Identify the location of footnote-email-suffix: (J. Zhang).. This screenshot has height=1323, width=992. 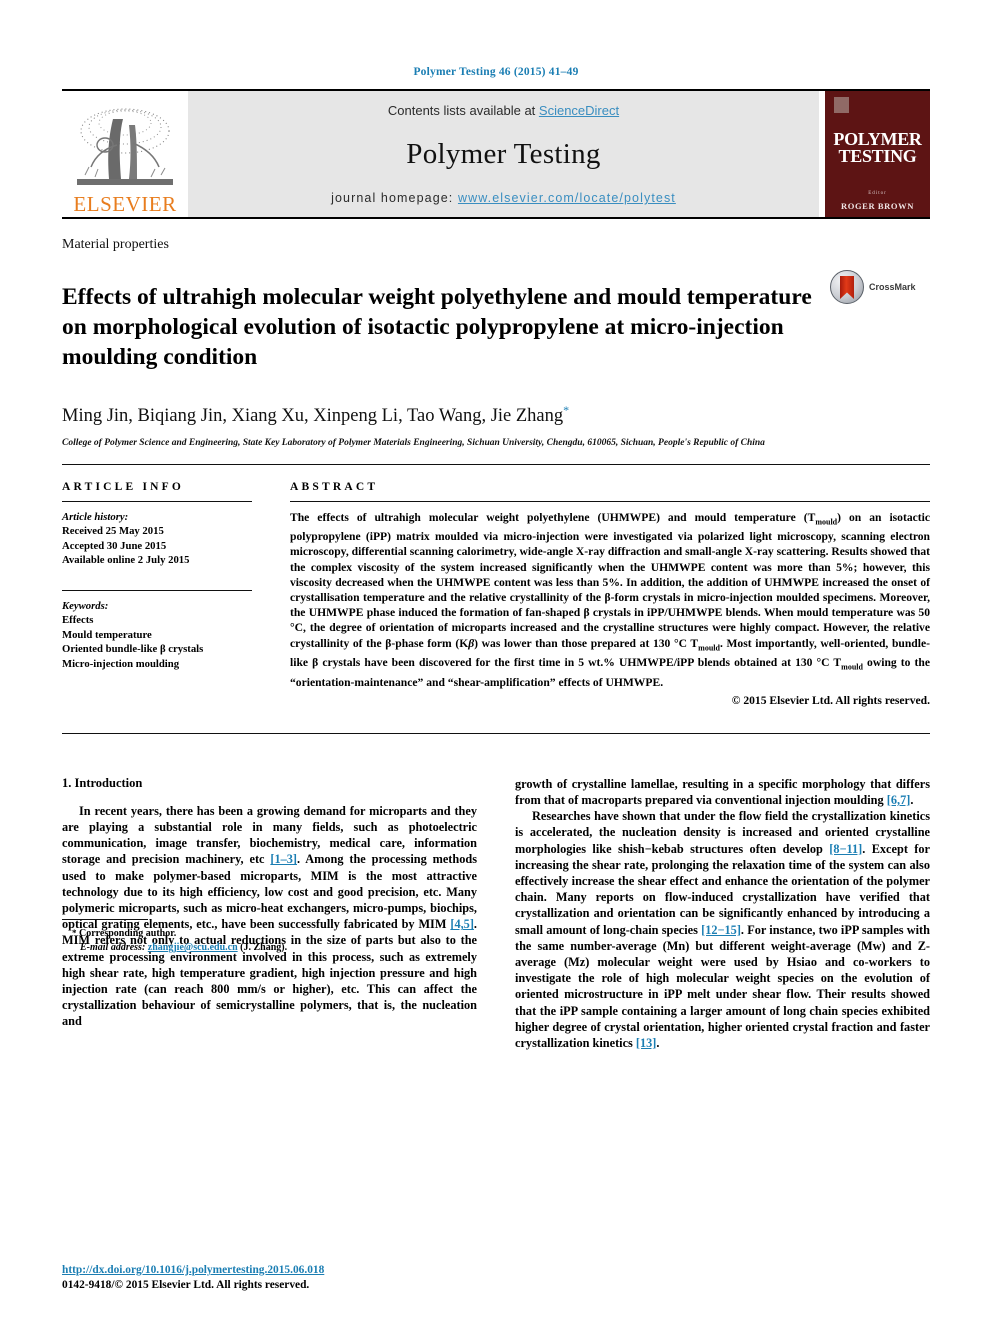
(264, 948).